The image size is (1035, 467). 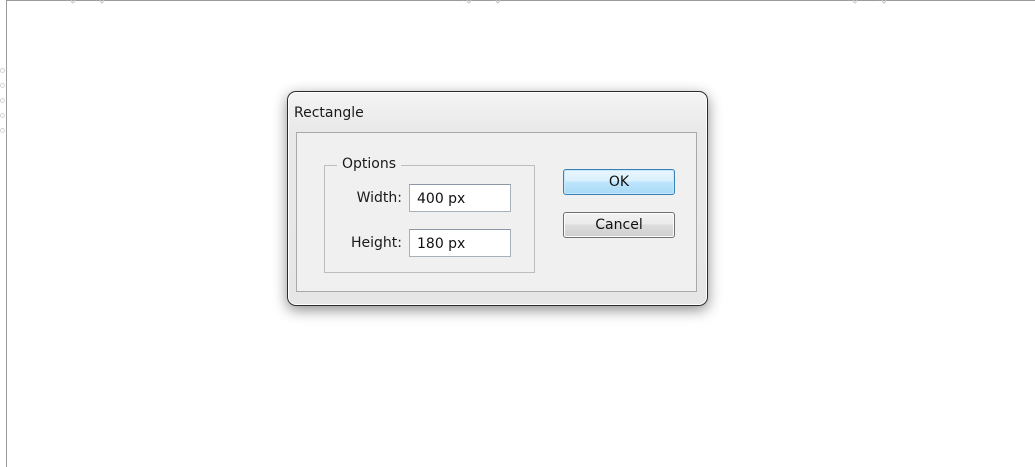 What do you see at coordinates (379, 198) in the screenshot?
I see `width-label: Width:` at bounding box center [379, 198].